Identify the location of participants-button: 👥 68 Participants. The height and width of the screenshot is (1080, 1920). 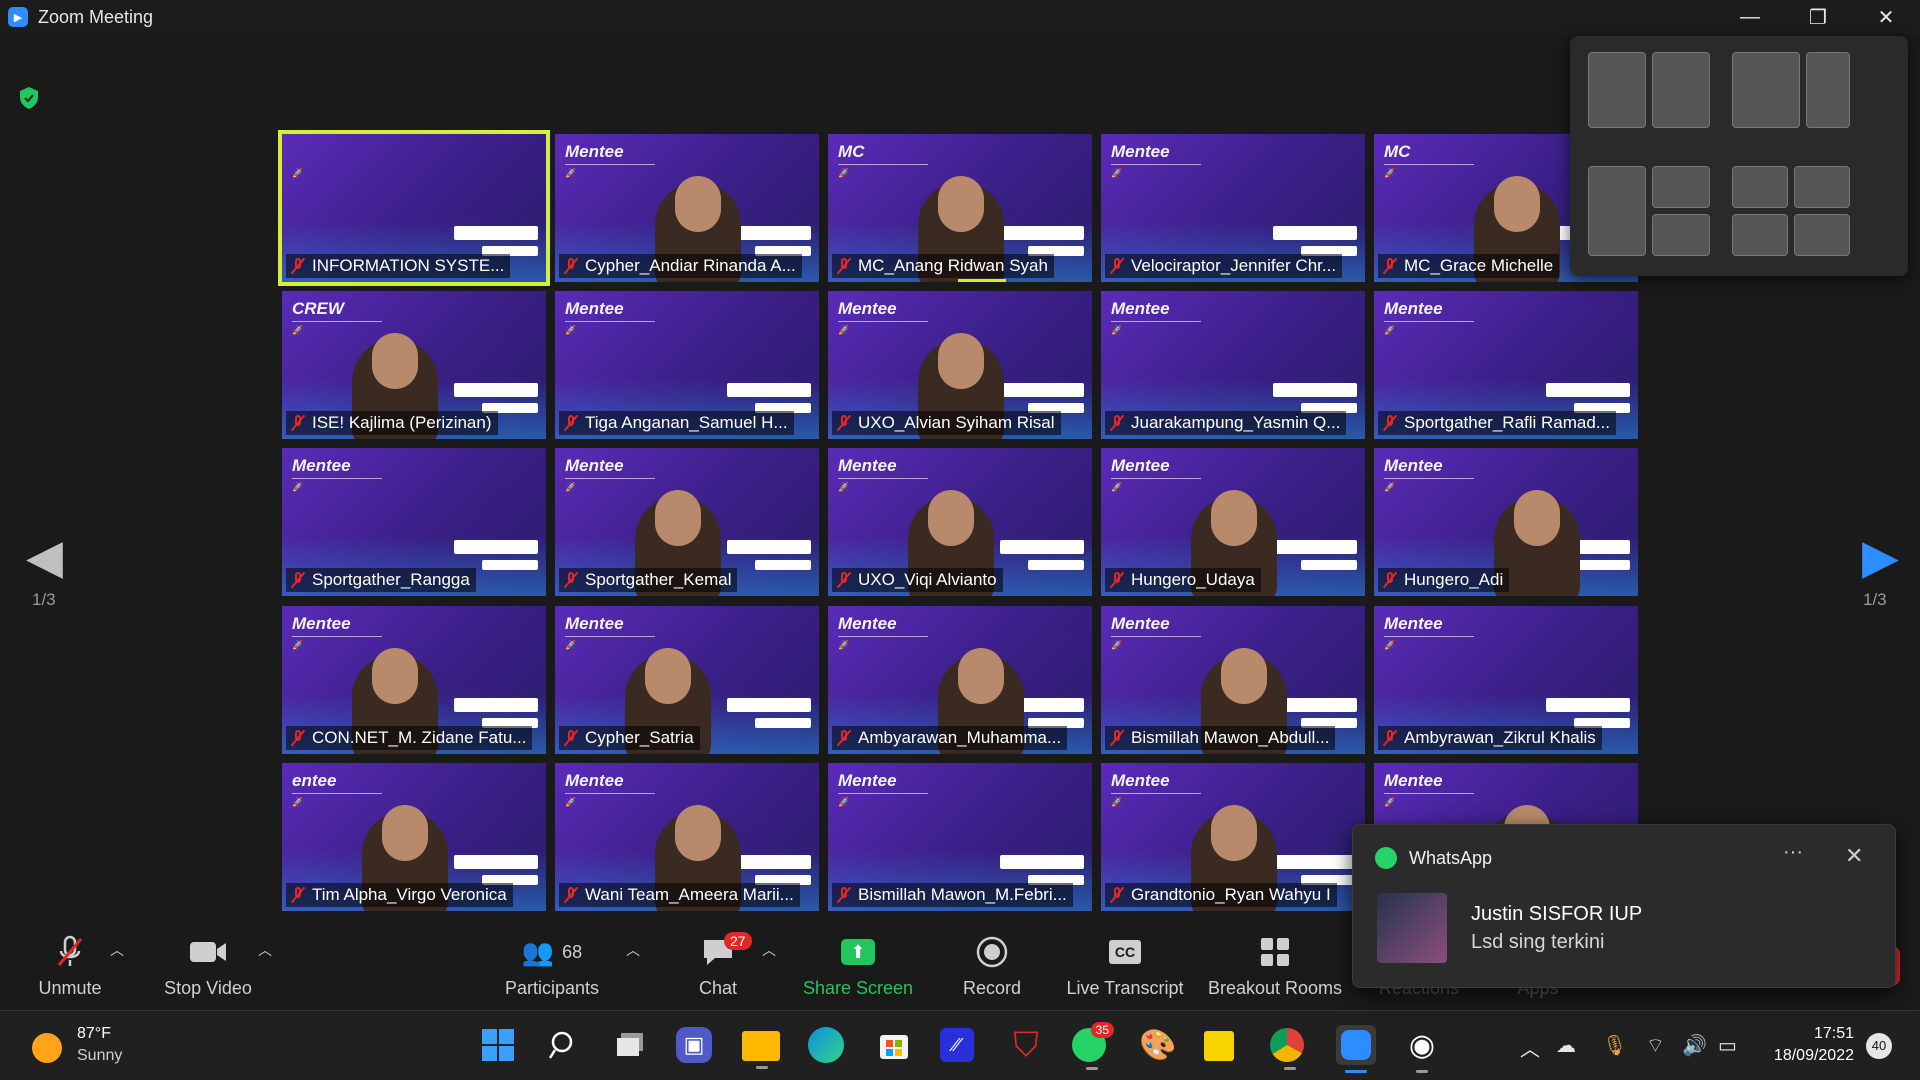
(552, 965).